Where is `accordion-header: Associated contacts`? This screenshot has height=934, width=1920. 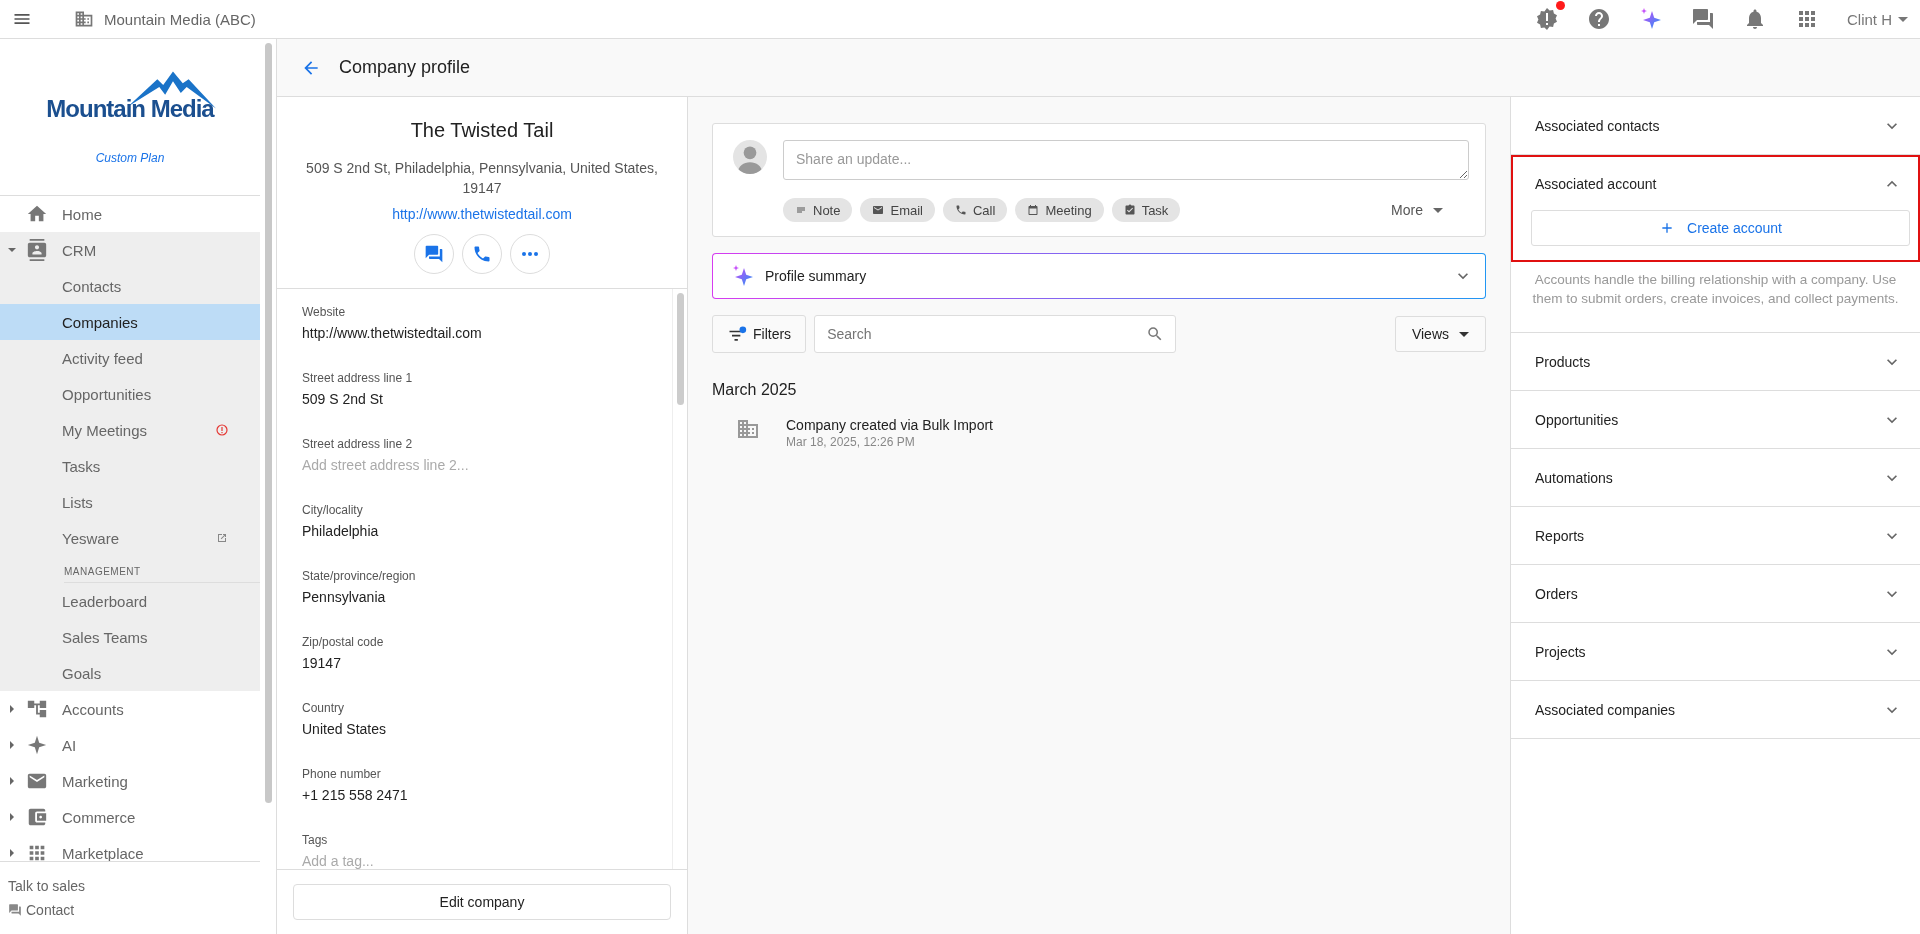 accordion-header: Associated contacts is located at coordinates (1715, 125).